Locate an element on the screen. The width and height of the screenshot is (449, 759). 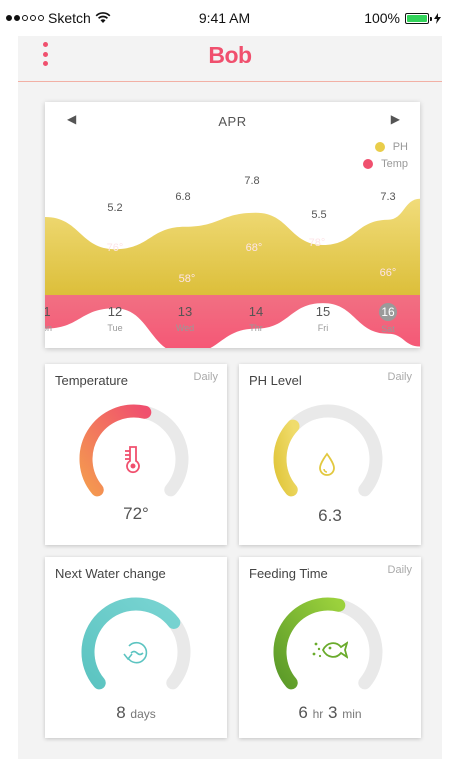
battery-icon is located at coordinates (418, 18).